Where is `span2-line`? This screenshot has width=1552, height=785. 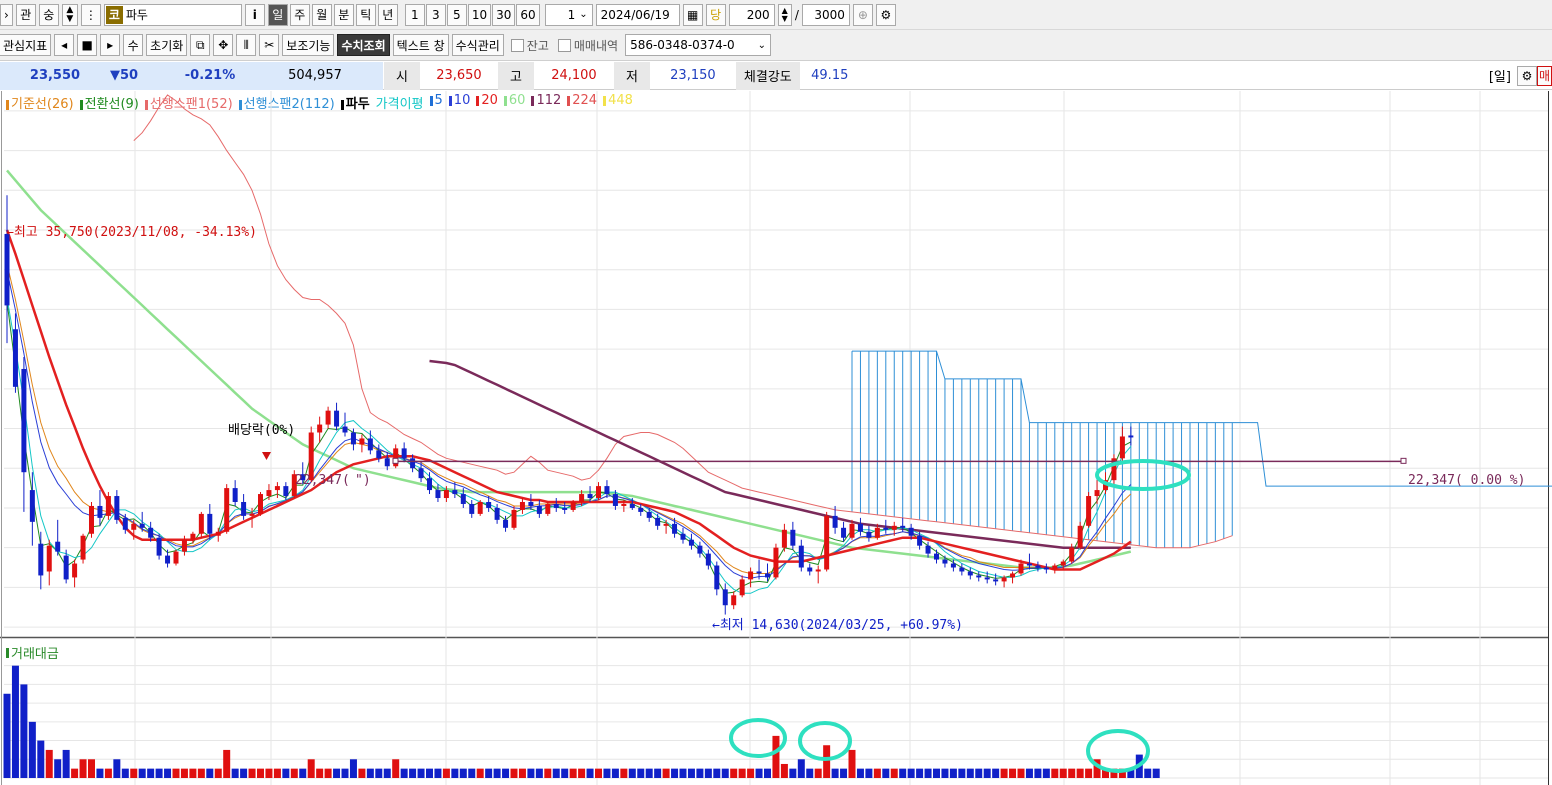 span2-line is located at coordinates (1202, 418).